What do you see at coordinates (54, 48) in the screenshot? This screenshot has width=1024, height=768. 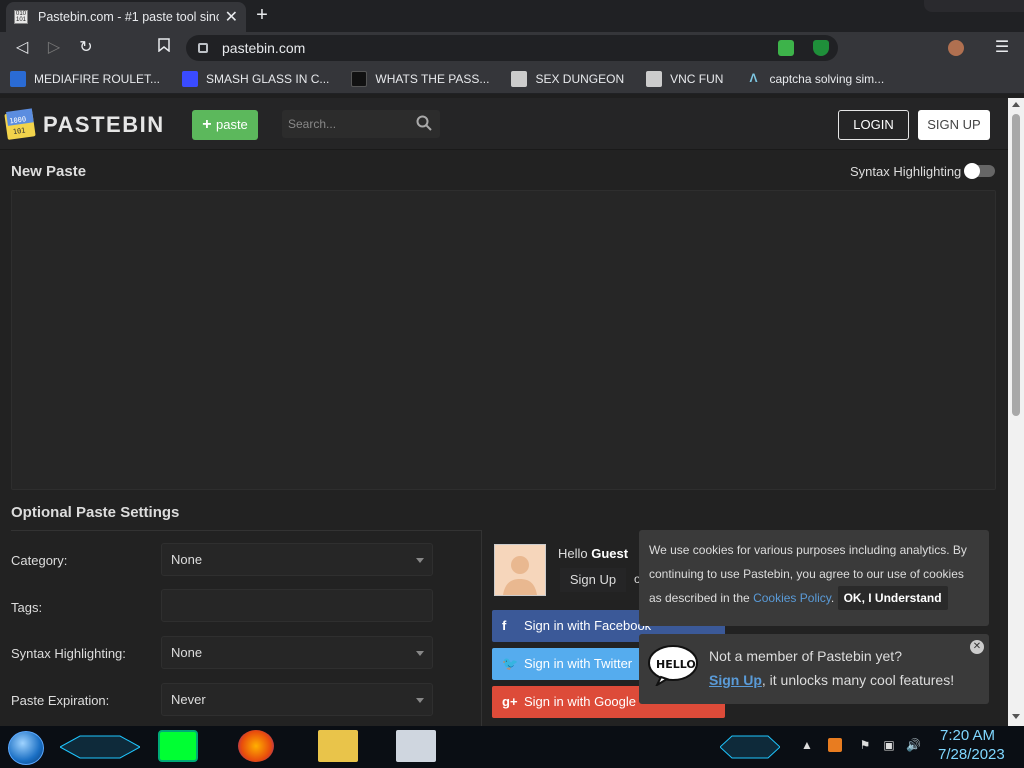 I see `forward-icon: ▷` at bounding box center [54, 48].